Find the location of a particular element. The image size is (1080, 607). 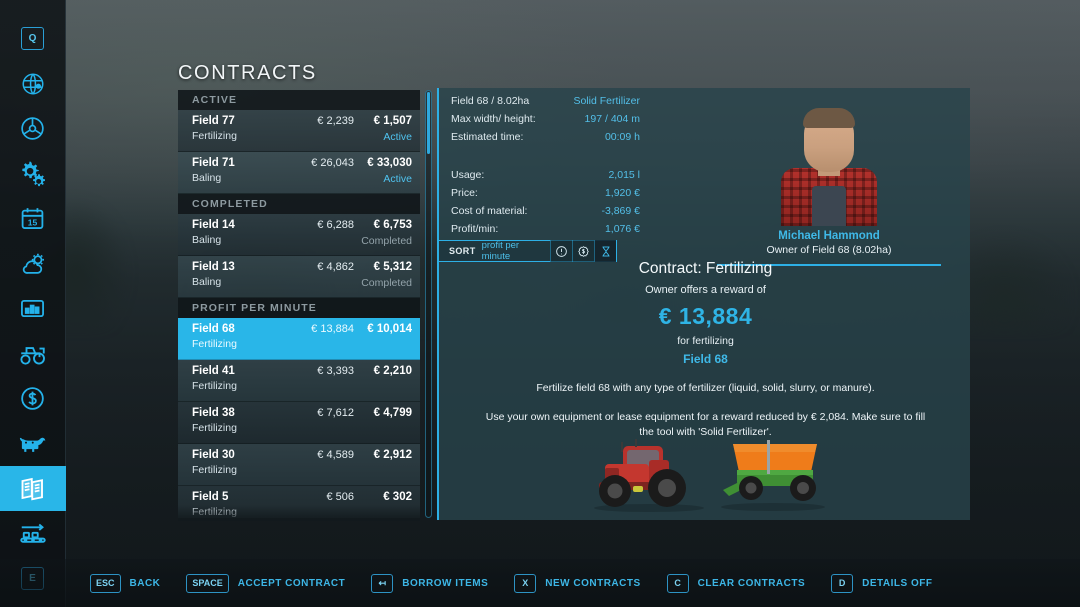

contracts-scrollbar is located at coordinates (428, 304).